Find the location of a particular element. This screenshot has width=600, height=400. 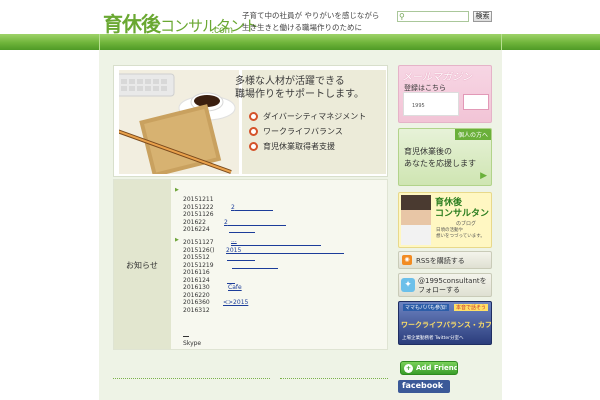

news-heading: お知らせ is located at coordinates (142, 265).